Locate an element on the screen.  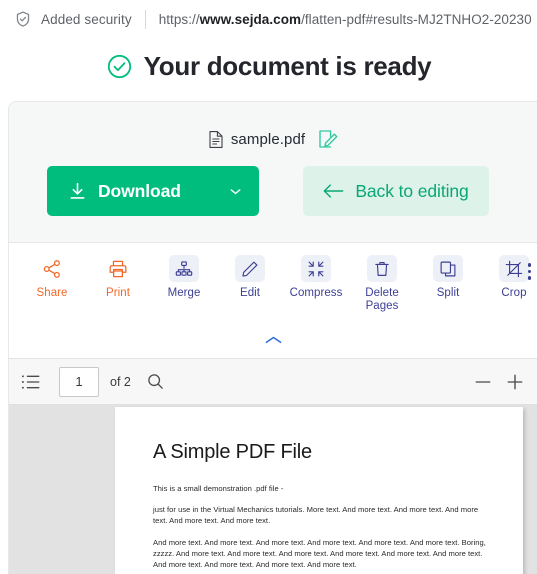
compress-arrows-icon is located at coordinates (316, 268).